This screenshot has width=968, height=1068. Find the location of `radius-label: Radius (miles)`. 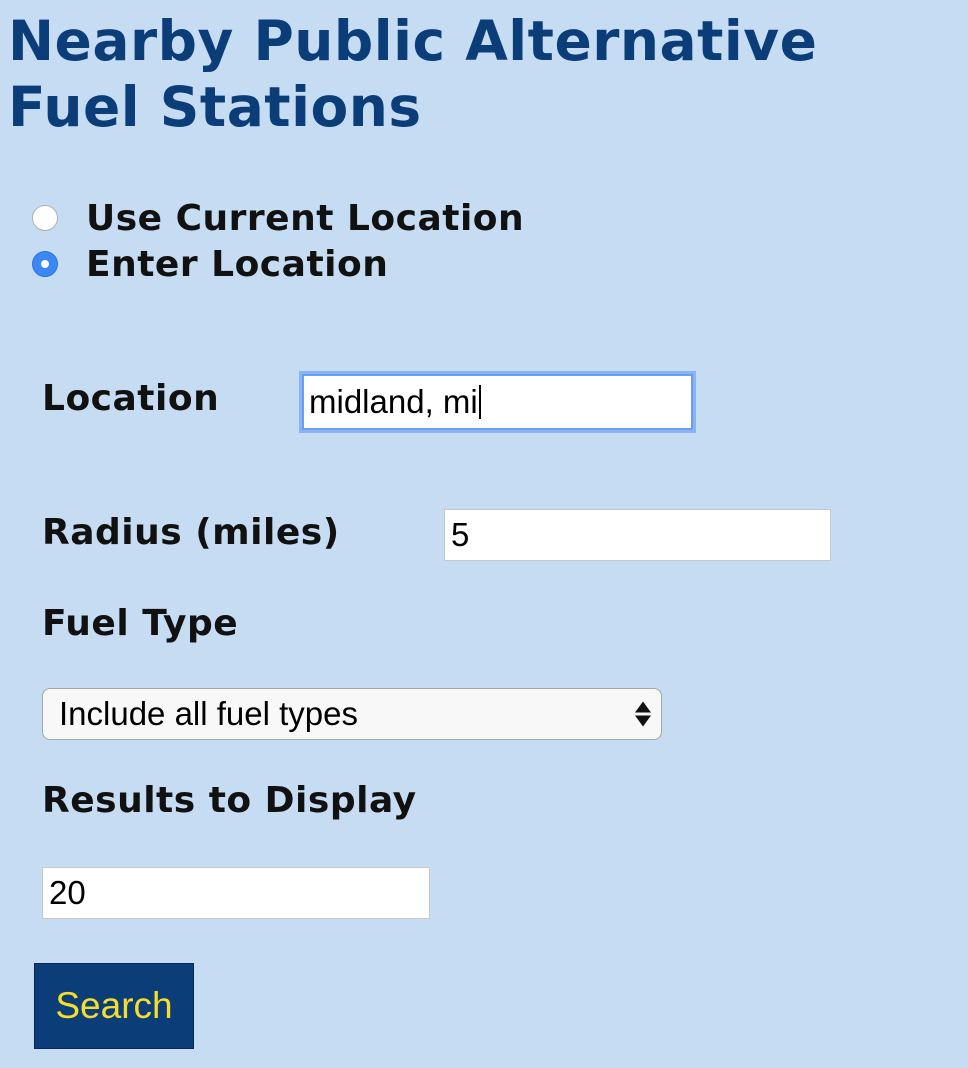

radius-label: Radius (miles) is located at coordinates (191, 532).